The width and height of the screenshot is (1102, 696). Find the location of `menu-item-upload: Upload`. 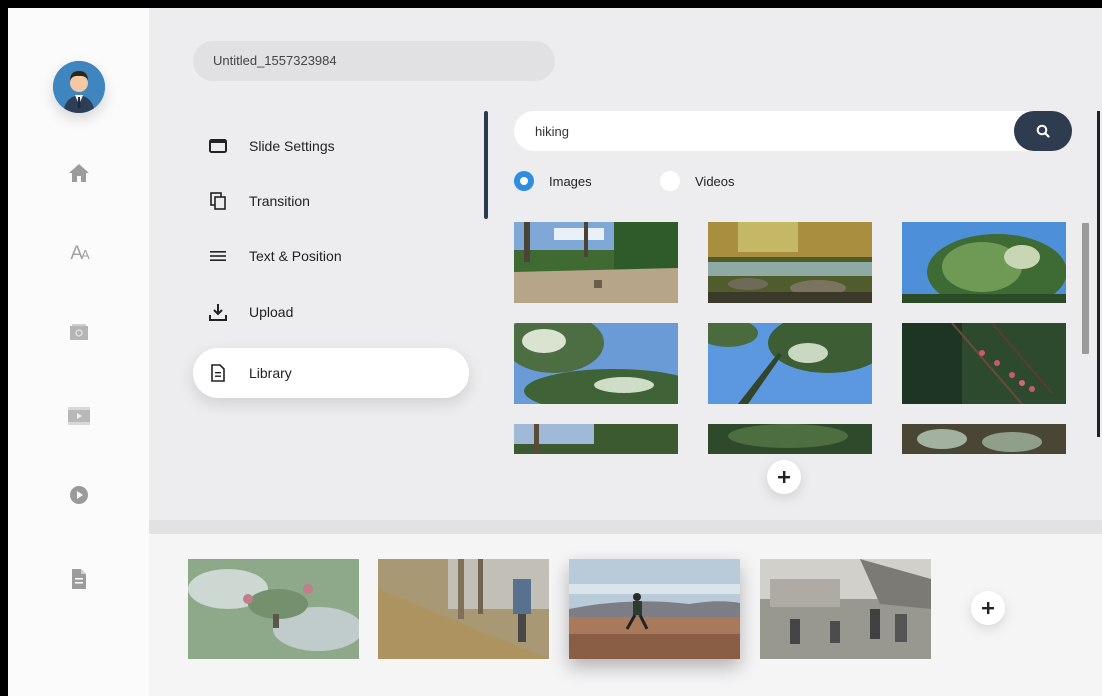

menu-item-upload: Upload is located at coordinates (331, 312).